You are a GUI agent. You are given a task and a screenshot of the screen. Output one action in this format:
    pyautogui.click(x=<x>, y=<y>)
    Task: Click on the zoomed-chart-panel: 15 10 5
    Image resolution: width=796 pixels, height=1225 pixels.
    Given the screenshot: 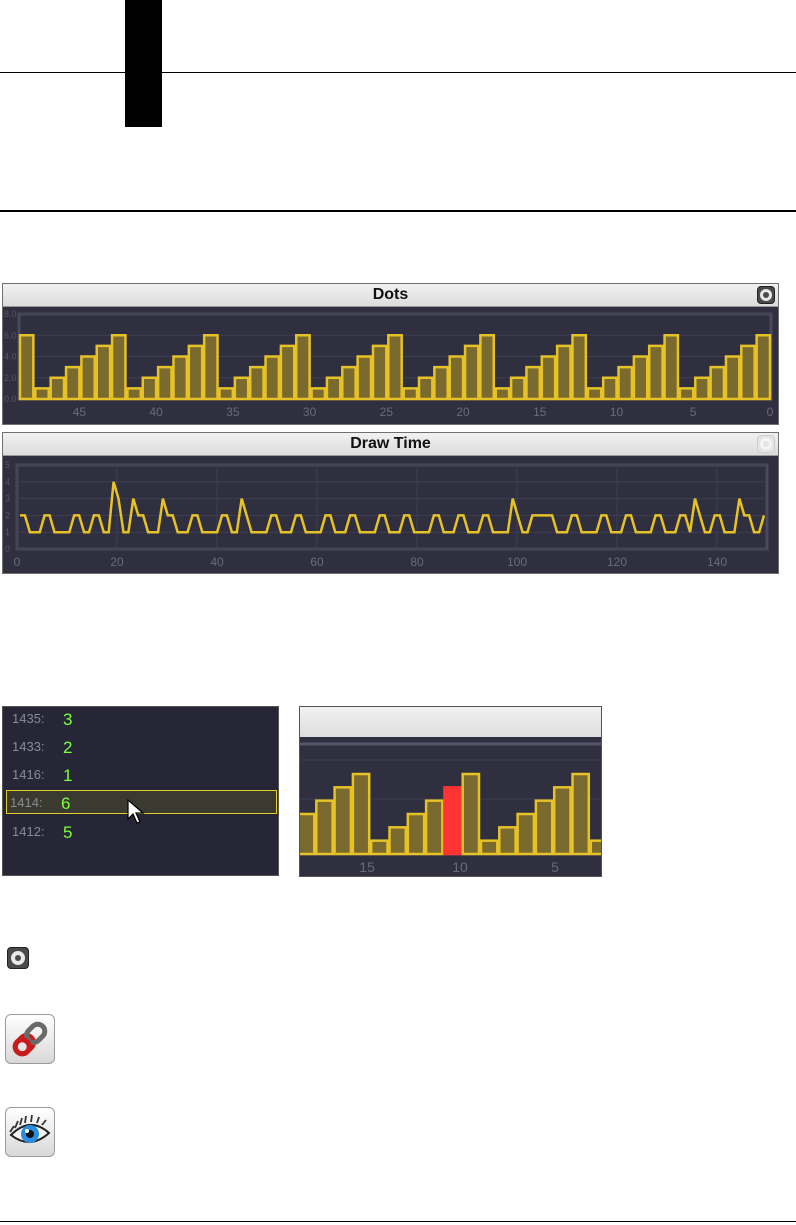 What is the action you would take?
    pyautogui.click(x=450, y=791)
    